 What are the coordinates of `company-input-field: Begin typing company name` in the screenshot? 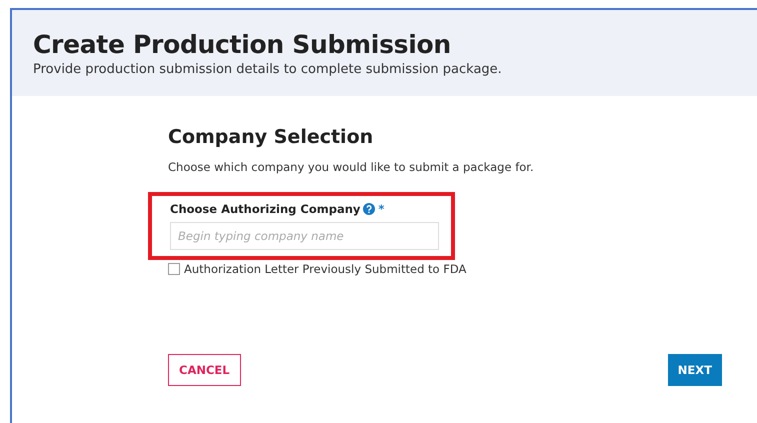 It's located at (304, 236).